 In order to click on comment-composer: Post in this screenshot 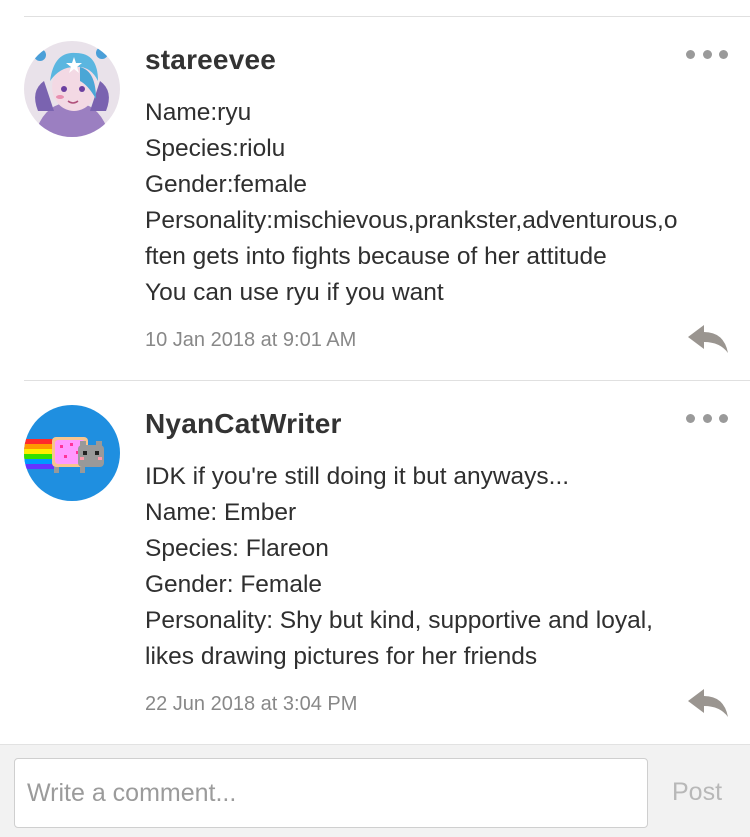, I will do `click(375, 790)`.